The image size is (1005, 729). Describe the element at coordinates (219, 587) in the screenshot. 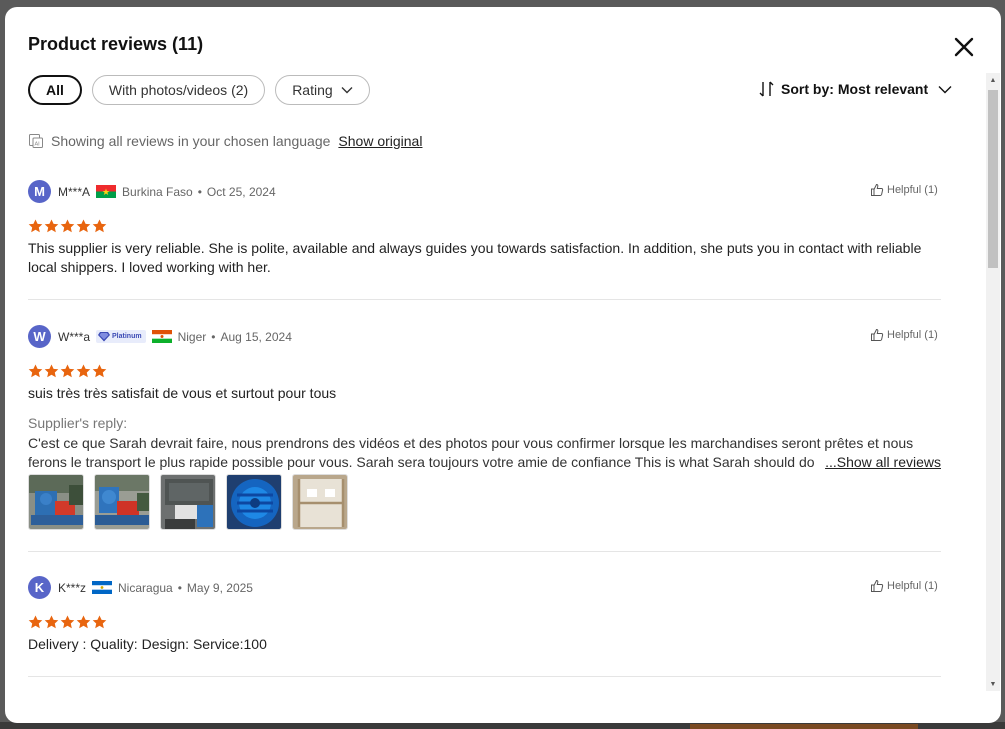

I see `review-date: May 9, 2025` at that location.